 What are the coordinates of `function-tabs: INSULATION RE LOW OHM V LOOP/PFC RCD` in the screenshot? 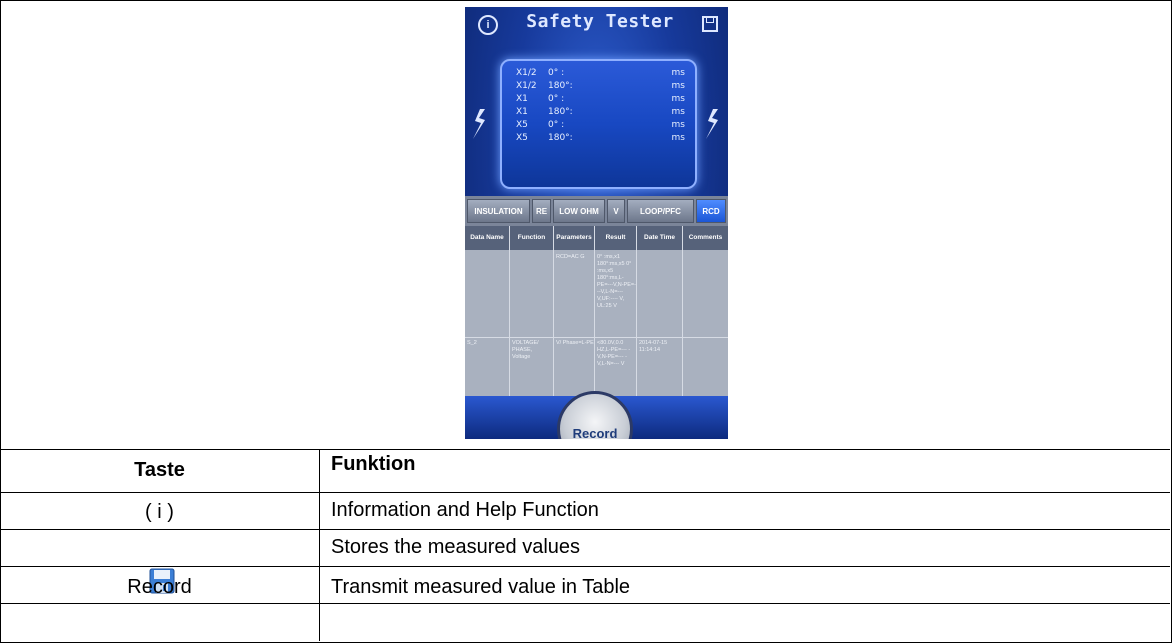 It's located at (596, 211).